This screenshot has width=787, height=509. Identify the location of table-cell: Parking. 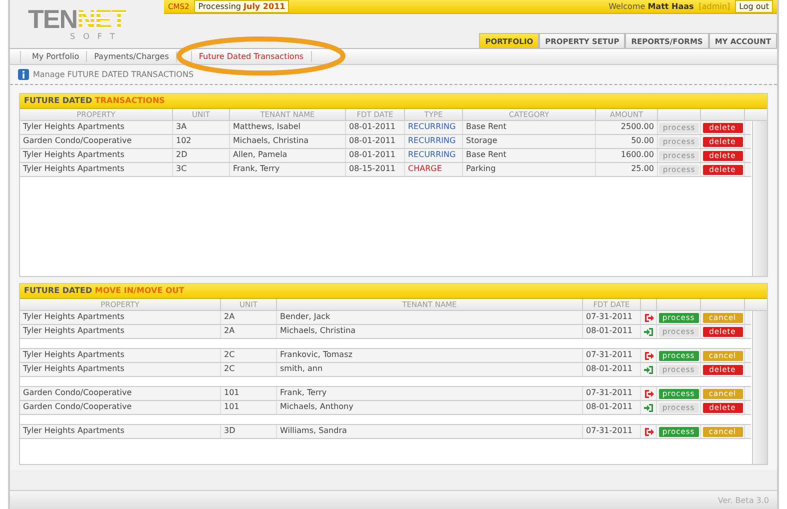
(529, 169).